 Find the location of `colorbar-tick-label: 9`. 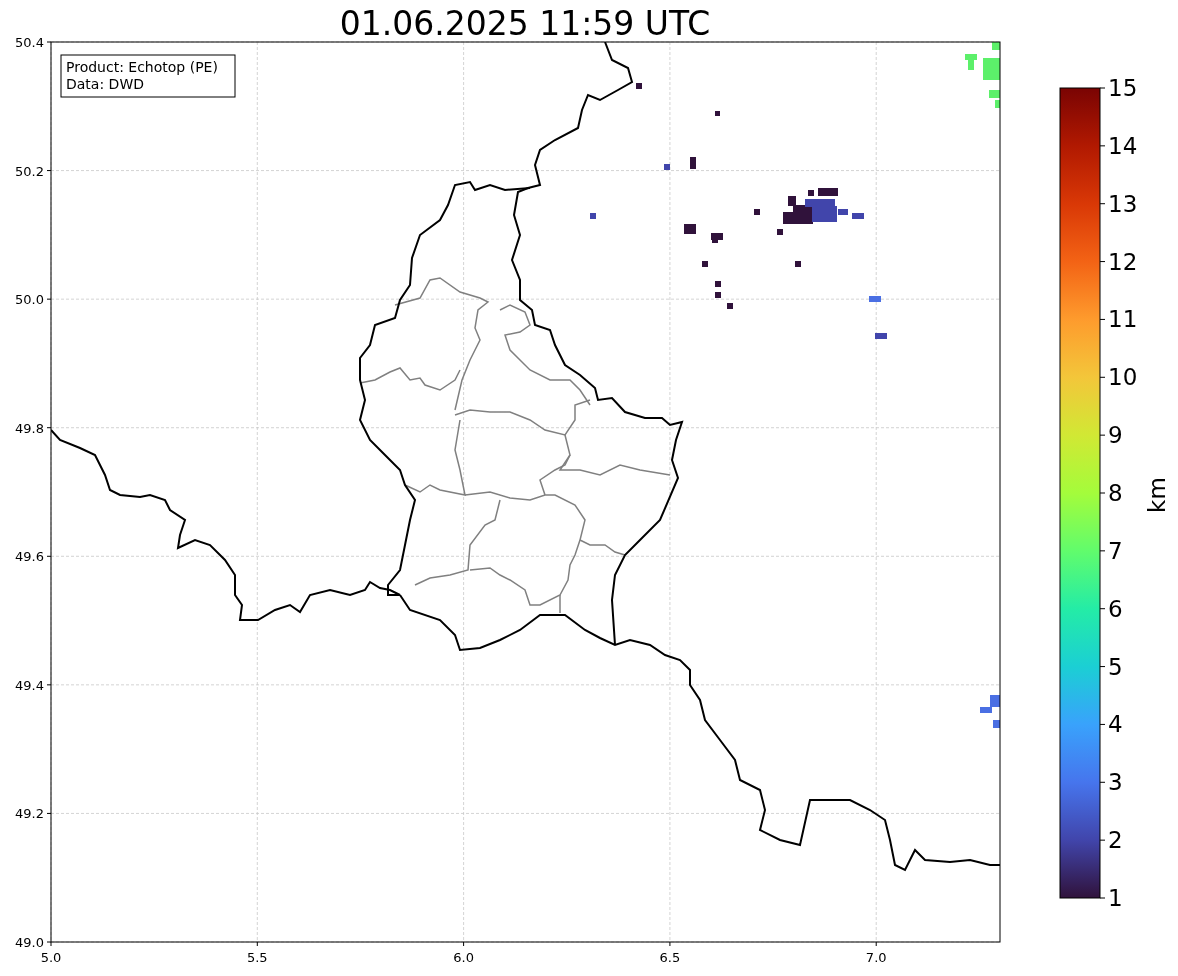

colorbar-tick-label: 9 is located at coordinates (1115, 435).